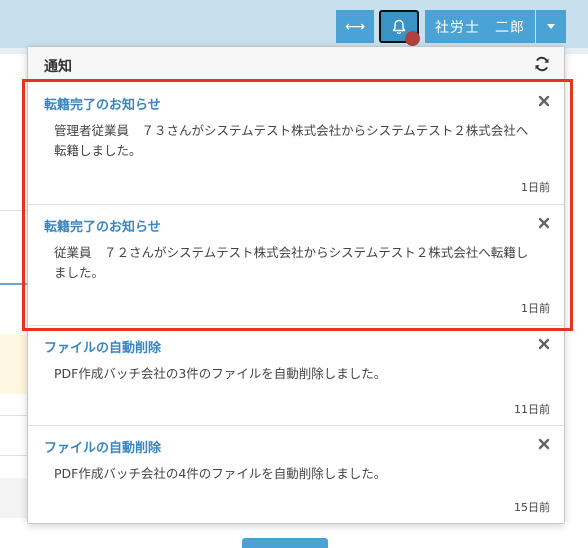  I want to click on panel-header: 通知, so click(296, 64).